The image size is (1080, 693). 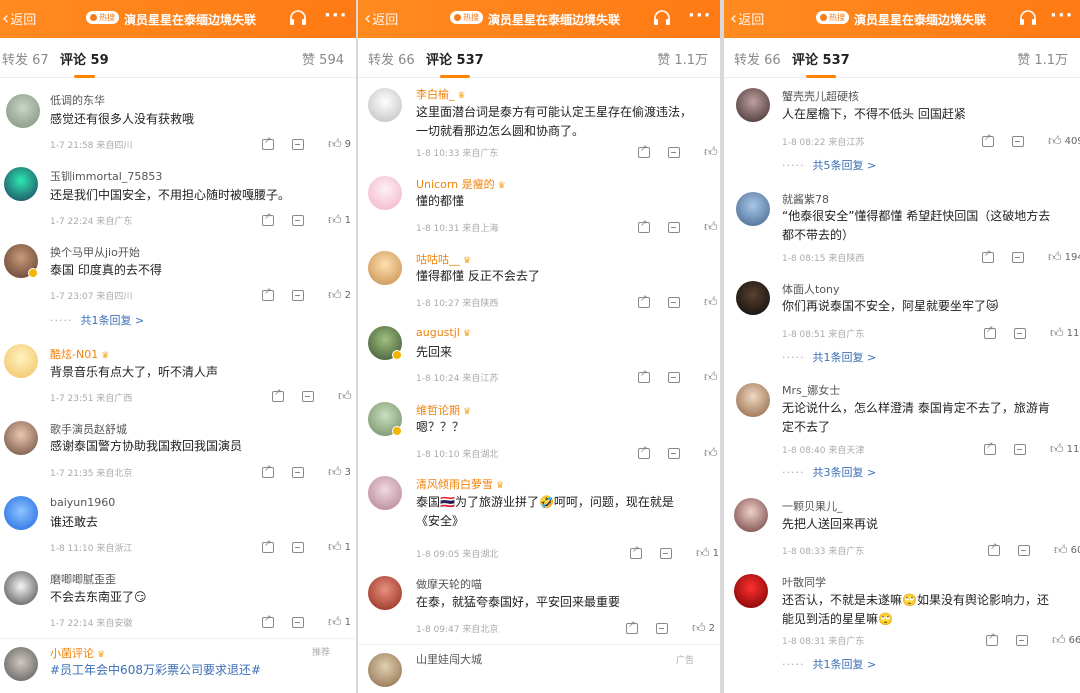 What do you see at coordinates (79, 354) in the screenshot?
I see `comment-author: 酷炫-N01 ♛` at bounding box center [79, 354].